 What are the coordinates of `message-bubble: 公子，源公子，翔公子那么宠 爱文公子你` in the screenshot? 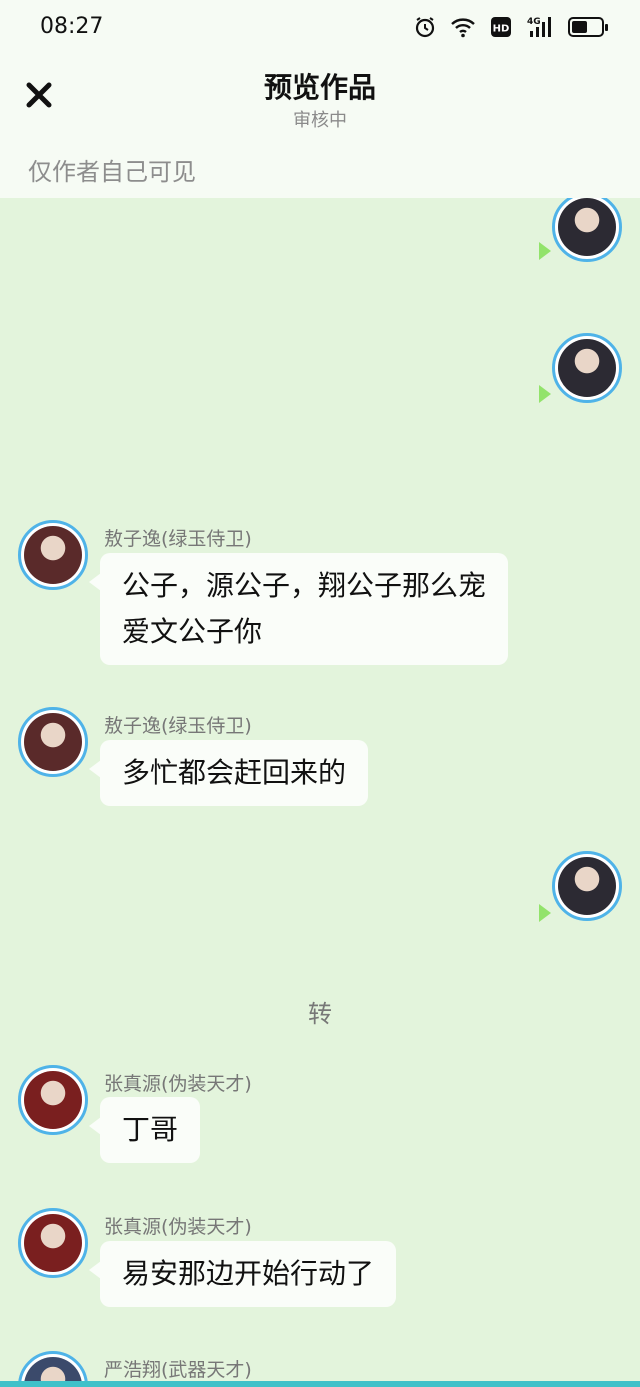 It's located at (304, 609).